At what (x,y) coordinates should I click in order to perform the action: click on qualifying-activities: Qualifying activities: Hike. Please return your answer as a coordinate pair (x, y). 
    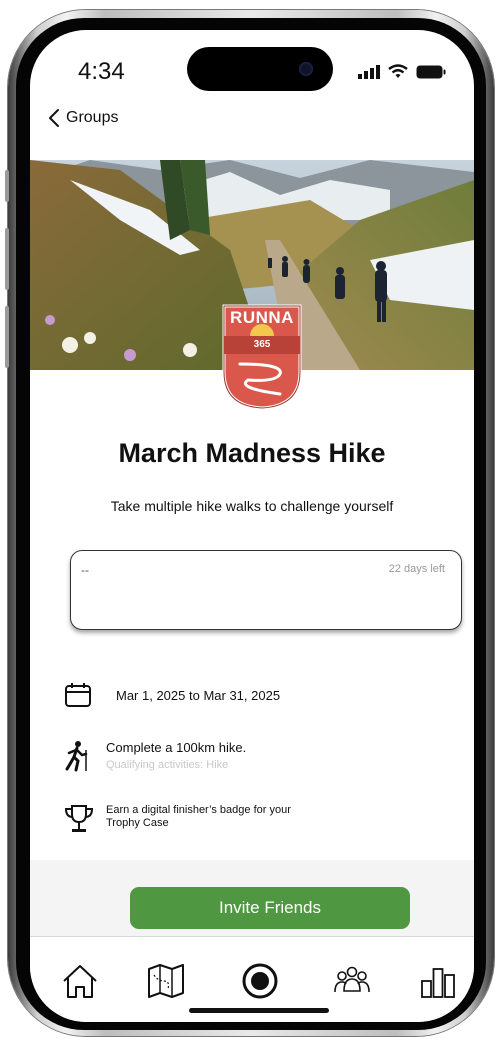
    Looking at the image, I should click on (167, 765).